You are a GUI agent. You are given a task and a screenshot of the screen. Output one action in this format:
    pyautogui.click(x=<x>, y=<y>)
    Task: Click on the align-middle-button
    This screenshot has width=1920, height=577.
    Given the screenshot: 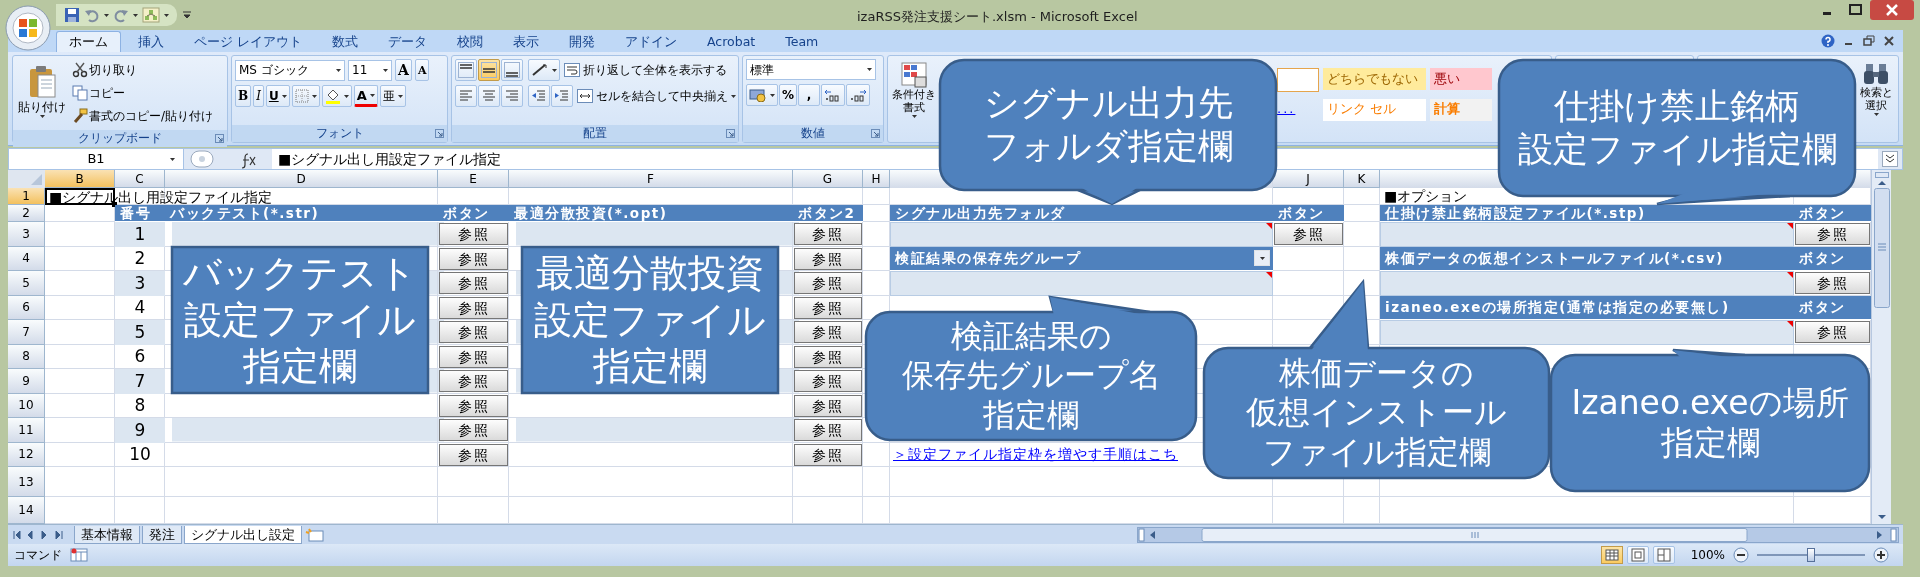 What is the action you would take?
    pyautogui.click(x=489, y=70)
    